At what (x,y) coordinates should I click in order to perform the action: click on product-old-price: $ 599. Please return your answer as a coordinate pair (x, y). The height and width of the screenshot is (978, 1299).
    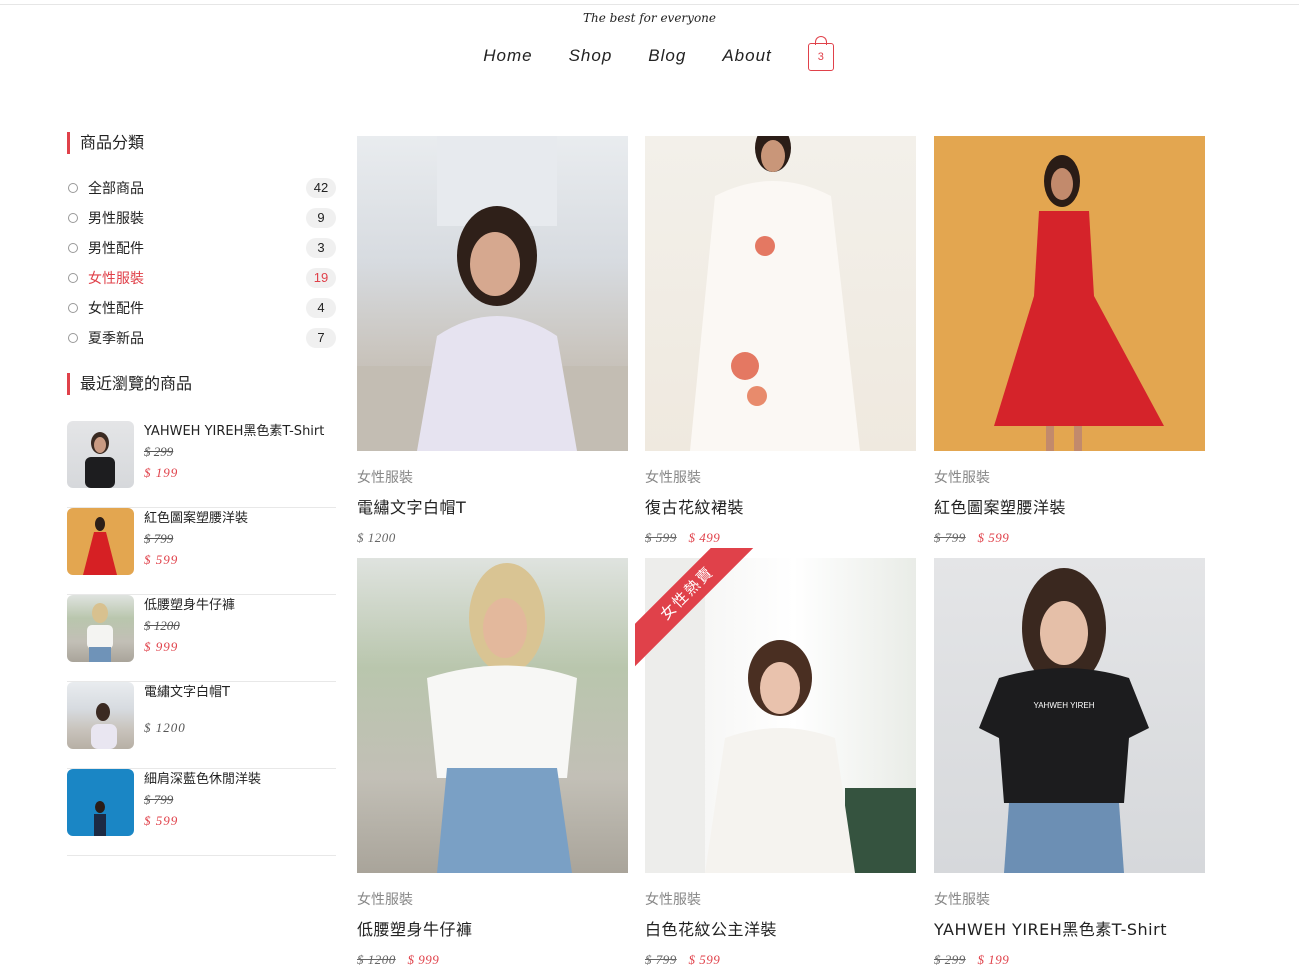
    Looking at the image, I should click on (661, 537).